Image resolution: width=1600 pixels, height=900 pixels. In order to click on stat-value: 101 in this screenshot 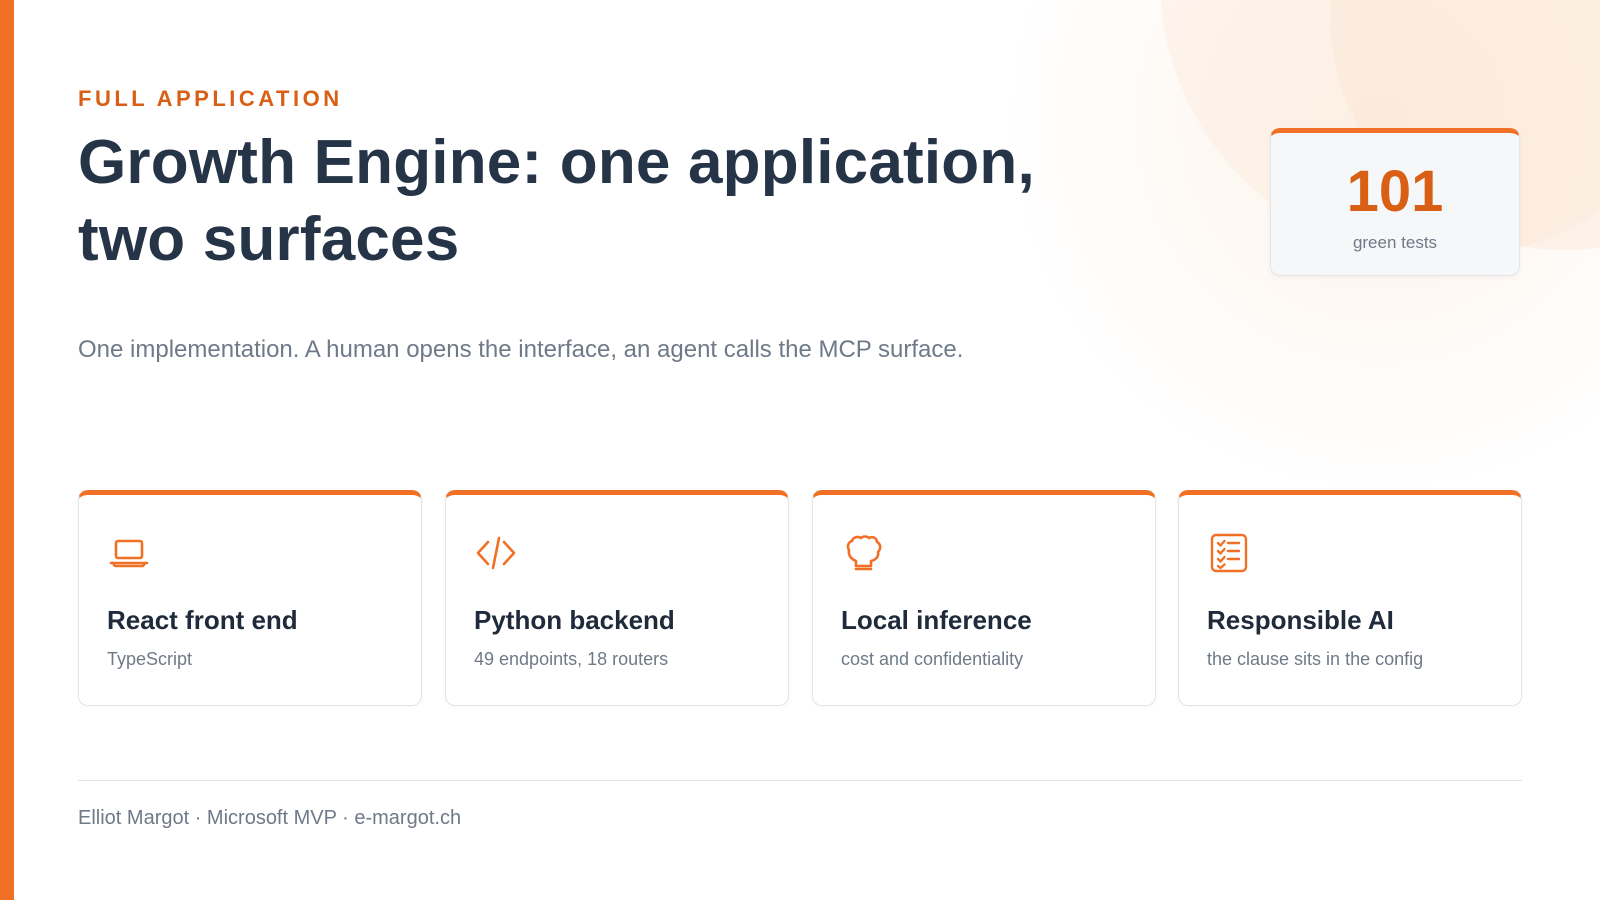, I will do `click(1395, 191)`.